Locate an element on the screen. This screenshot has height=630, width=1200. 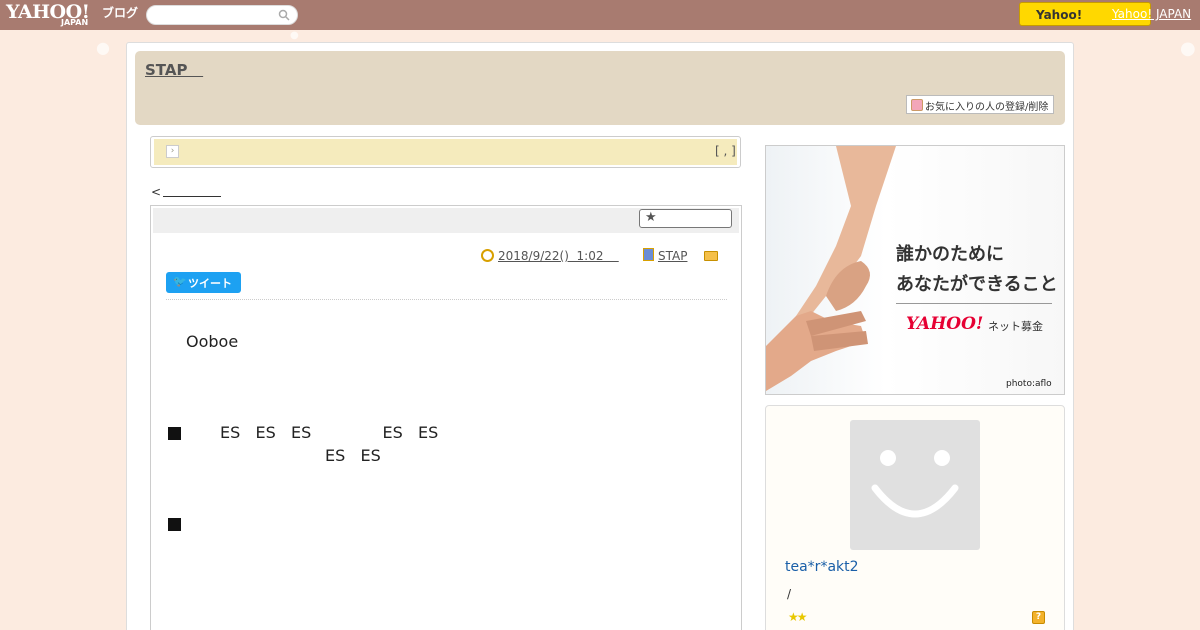
ad-divider is located at coordinates (974, 303).